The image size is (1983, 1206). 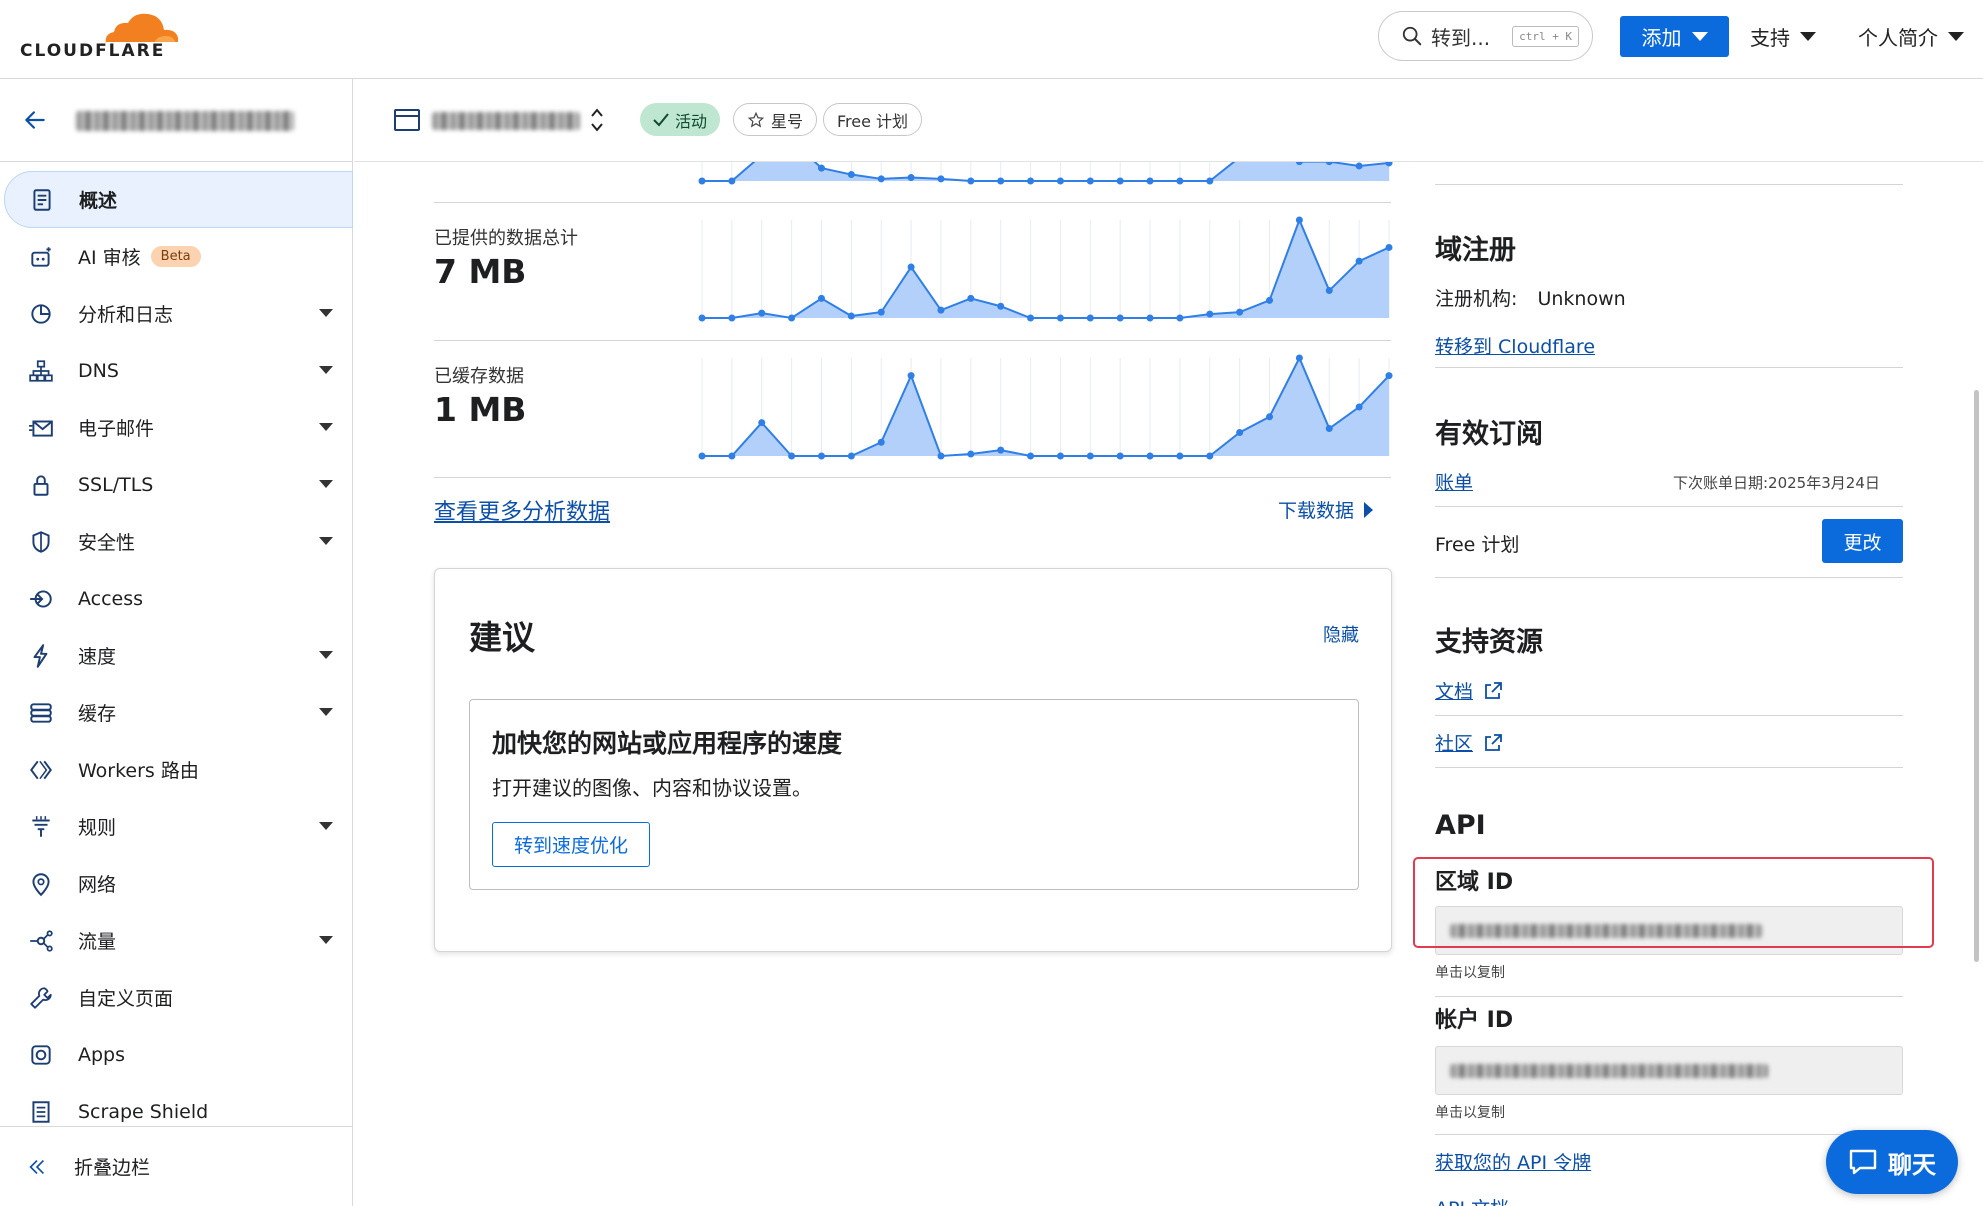 What do you see at coordinates (1513, 1161) in the screenshot?
I see `get-api-token-link: 获取您的 API 令牌` at bounding box center [1513, 1161].